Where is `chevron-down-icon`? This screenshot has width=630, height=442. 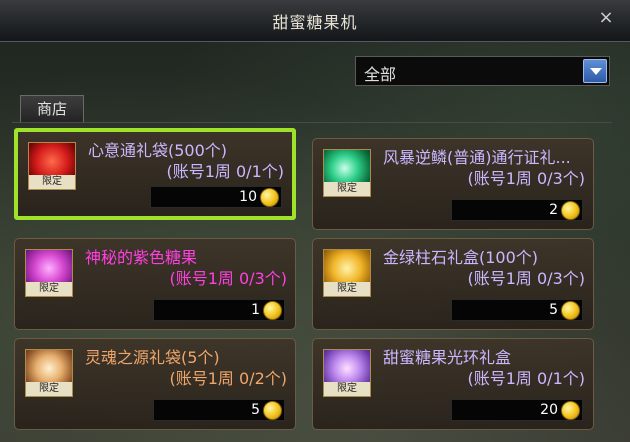 chevron-down-icon is located at coordinates (595, 71).